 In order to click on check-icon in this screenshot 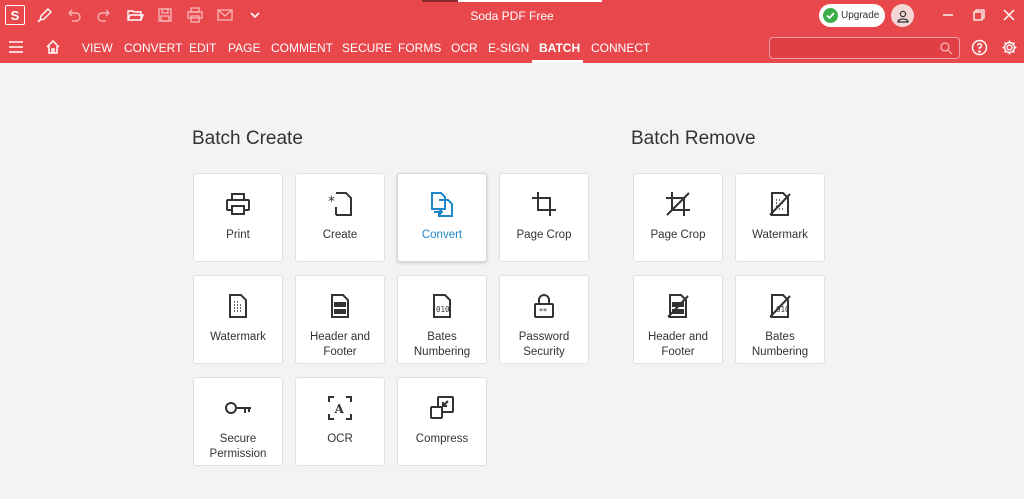, I will do `click(830, 15)`.